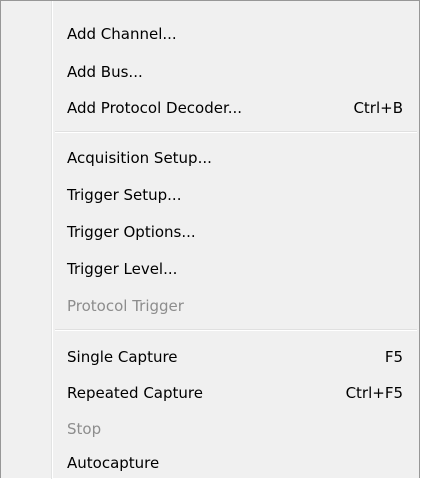 This screenshot has width=425, height=479. I want to click on menu-item-repeated-capture: Repeated Capture Ctrl+F5, so click(236, 393).